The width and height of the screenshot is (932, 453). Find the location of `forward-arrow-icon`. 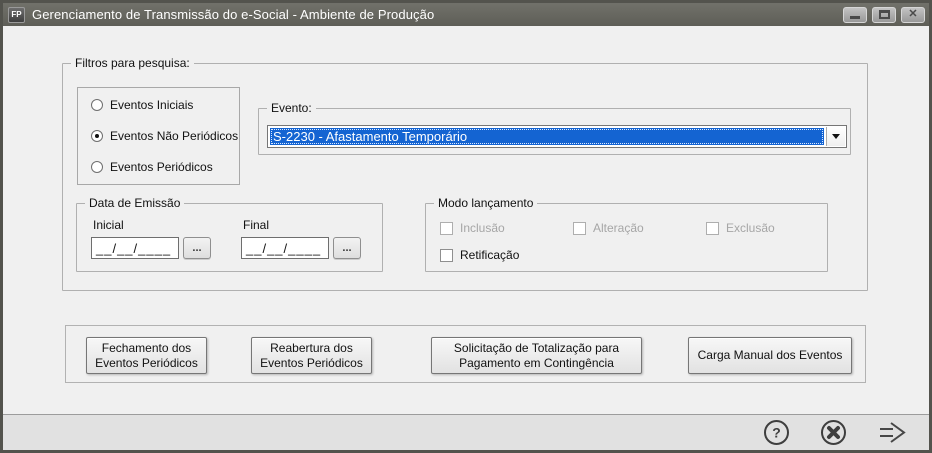

forward-arrow-icon is located at coordinates (893, 432).